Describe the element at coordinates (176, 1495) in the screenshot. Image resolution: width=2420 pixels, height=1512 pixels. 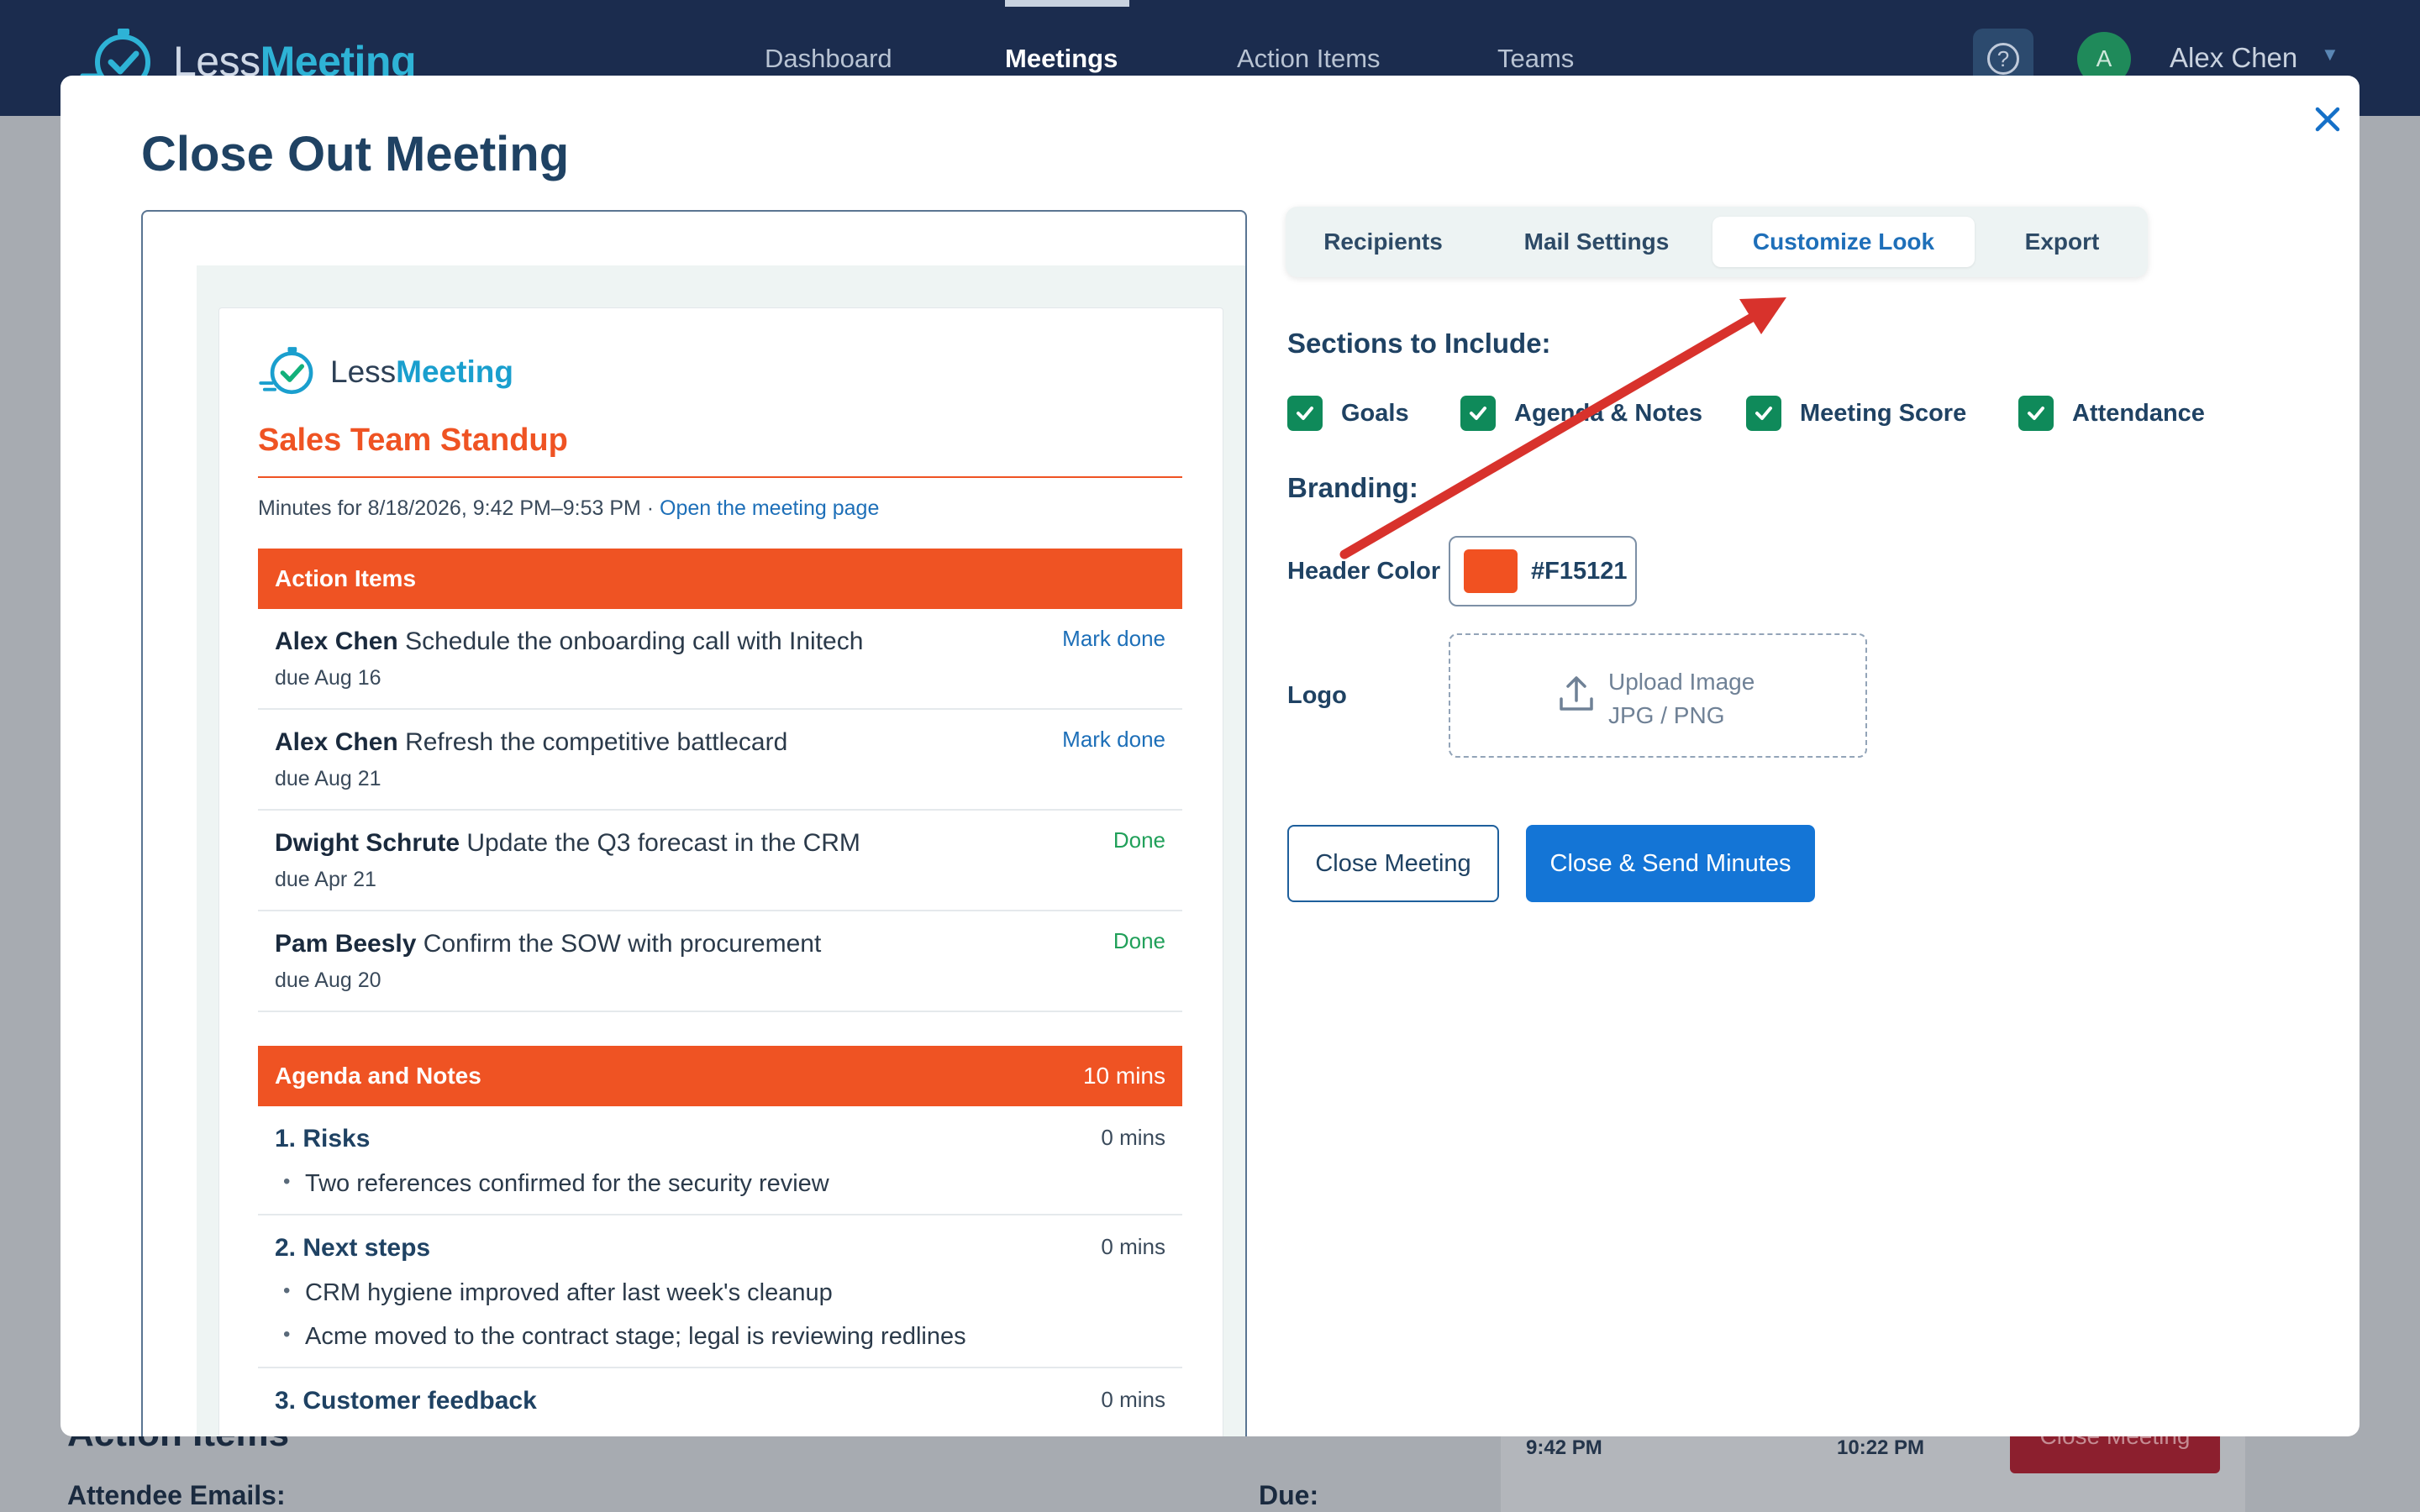
I see `bg-attendee-emails-label: Attendee Emails:` at that location.